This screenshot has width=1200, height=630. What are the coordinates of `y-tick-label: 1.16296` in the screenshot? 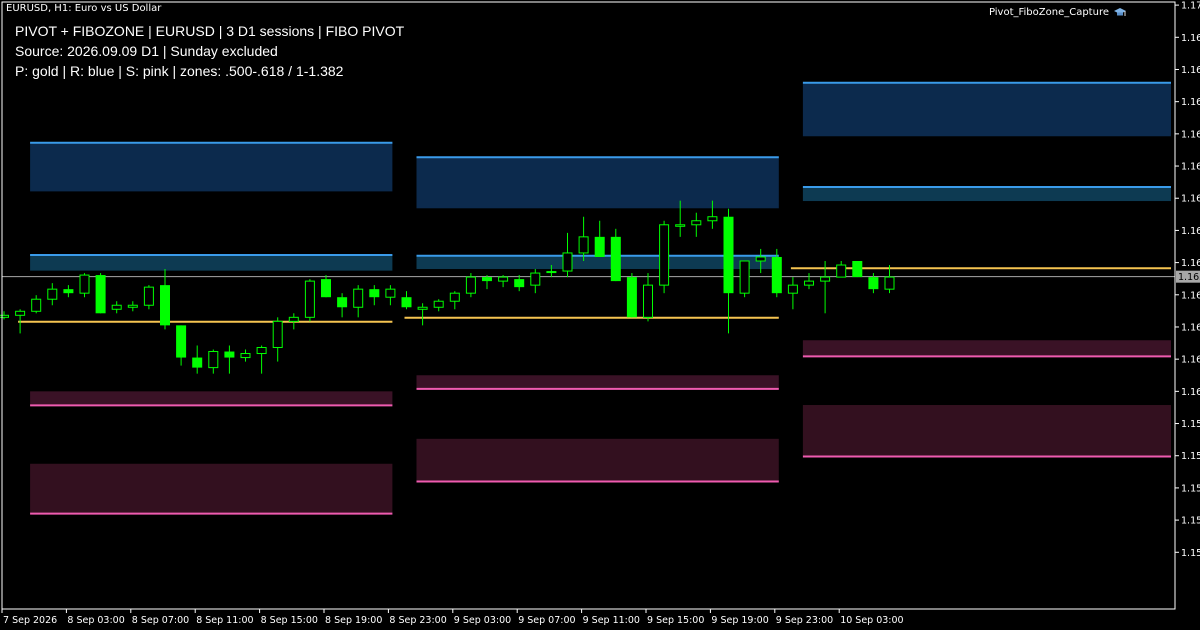 It's located at (1190, 295).